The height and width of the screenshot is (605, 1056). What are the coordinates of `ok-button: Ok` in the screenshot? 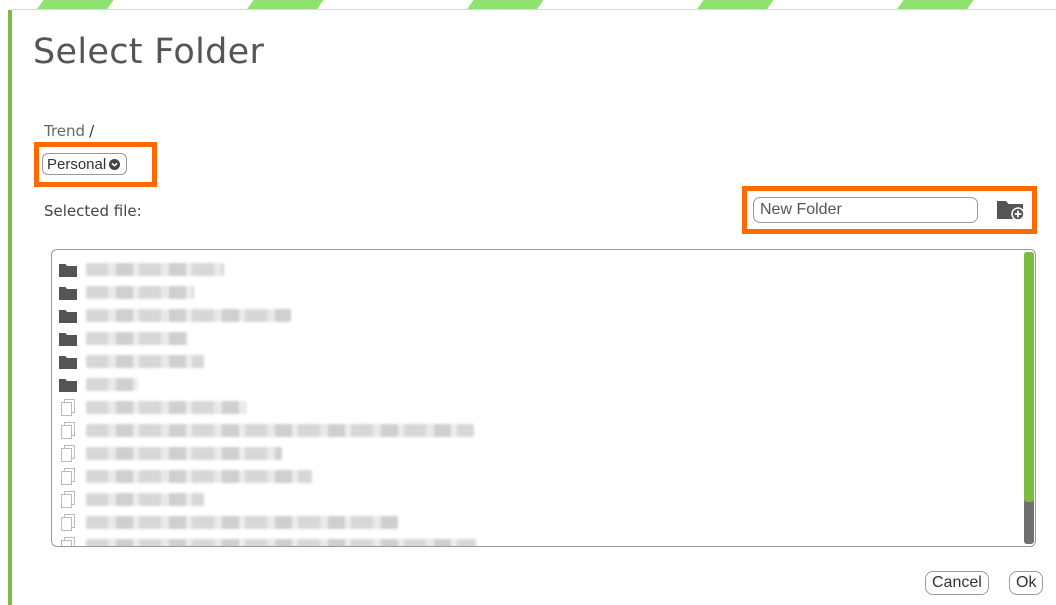 It's located at (1026, 583).